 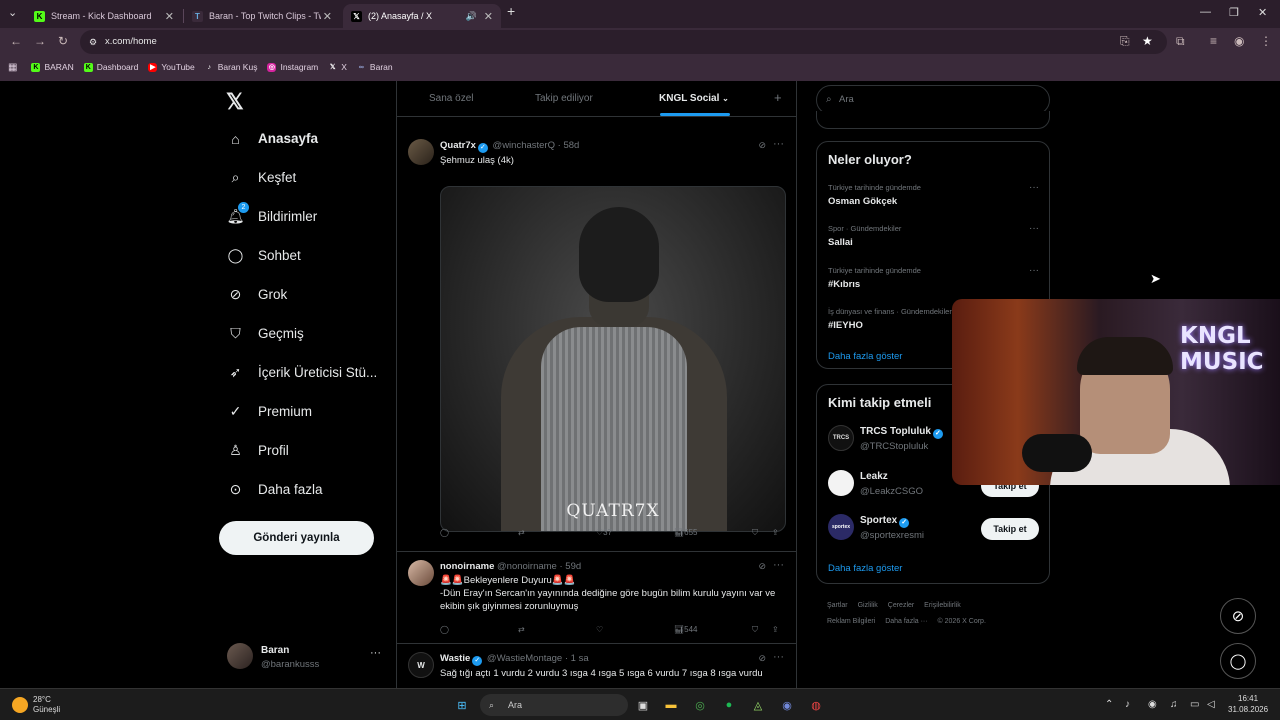 What do you see at coordinates (1238, 616) in the screenshot?
I see `grok-fab-icon: ⊘` at bounding box center [1238, 616].